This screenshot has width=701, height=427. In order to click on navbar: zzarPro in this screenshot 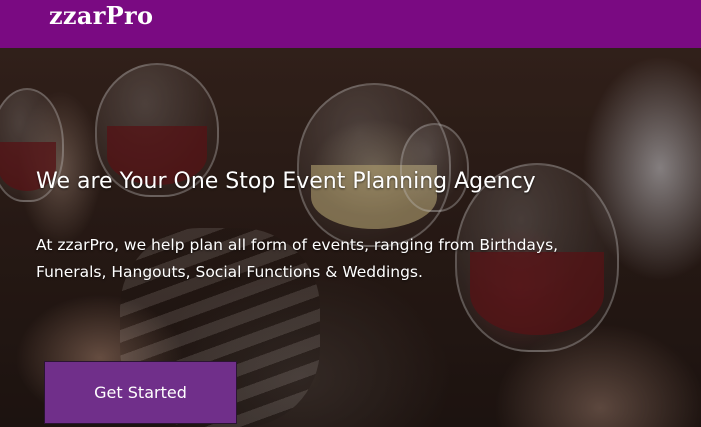, I will do `click(350, 24)`.